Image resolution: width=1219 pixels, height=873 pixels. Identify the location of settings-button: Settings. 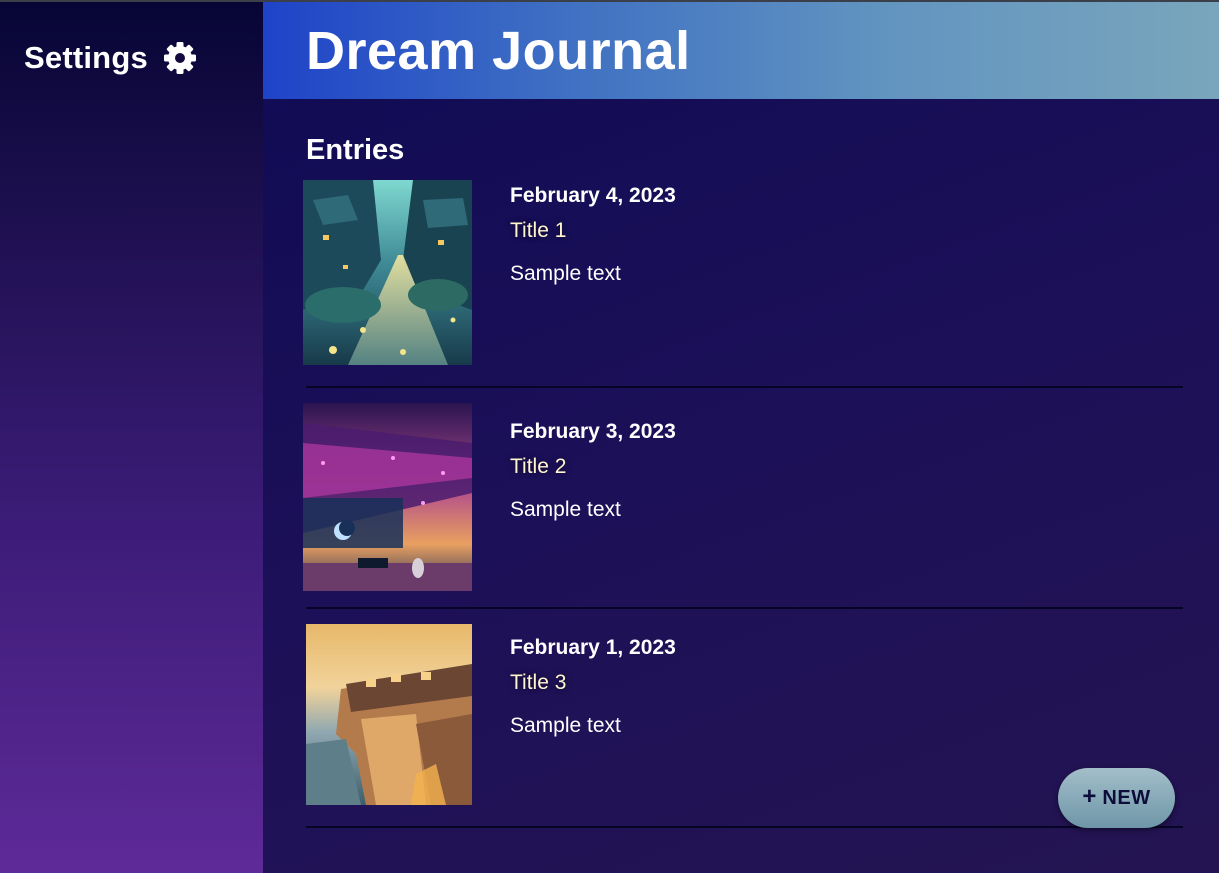
(111, 58).